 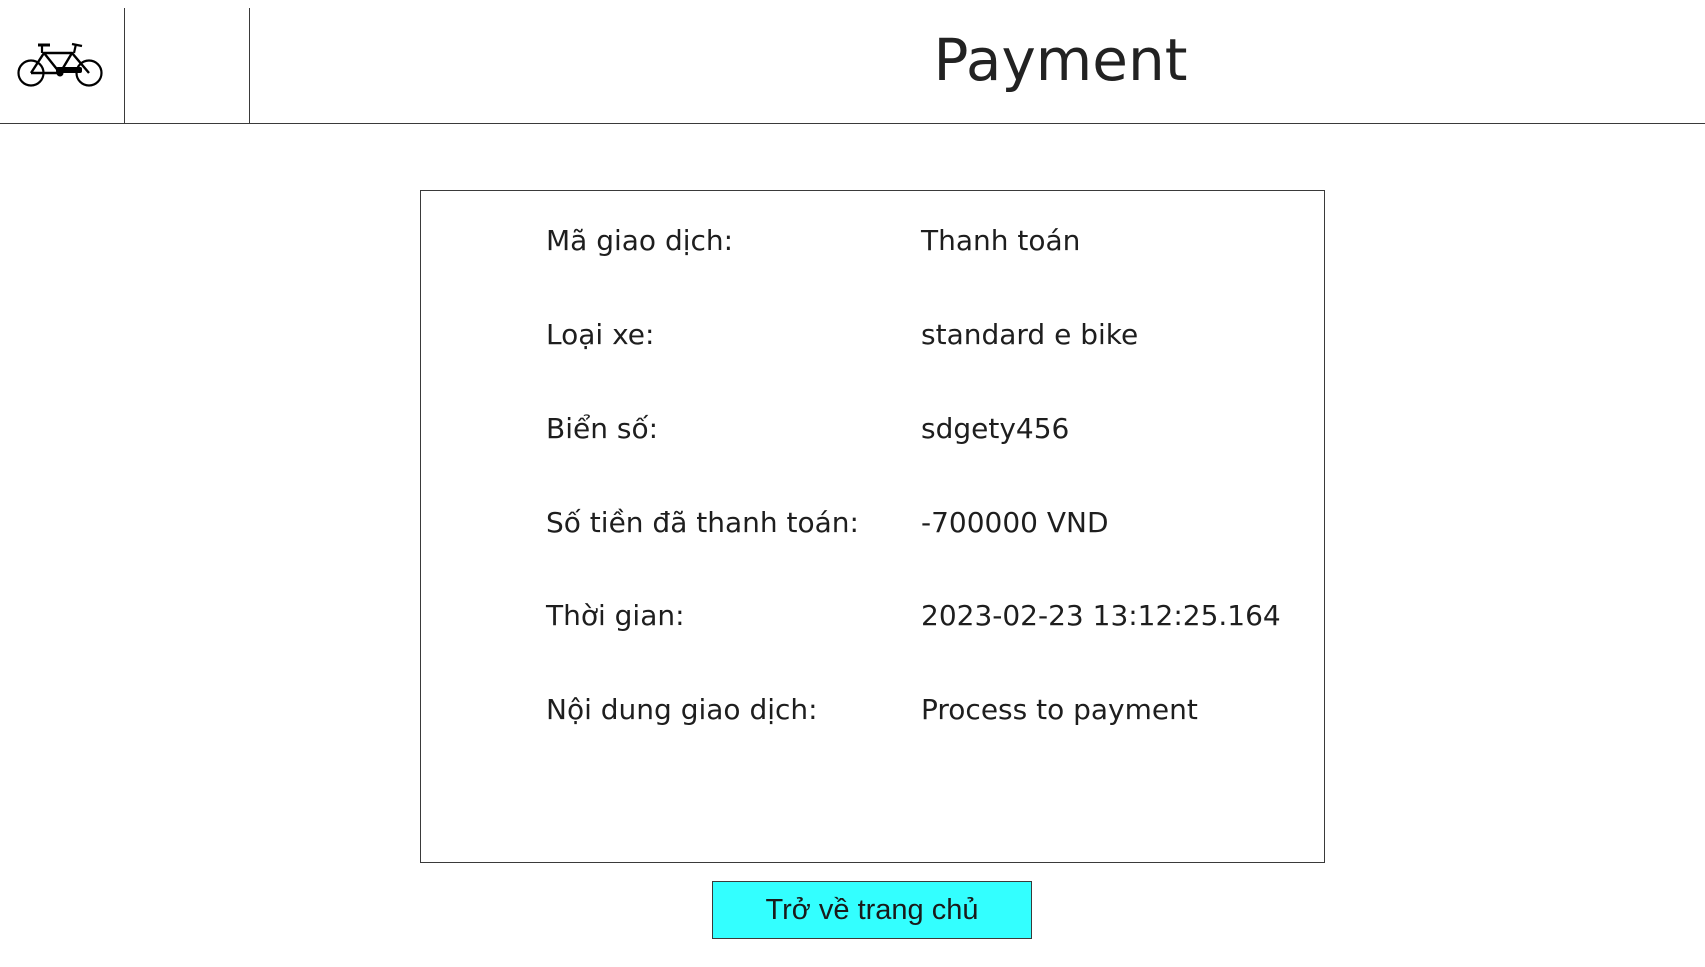 What do you see at coordinates (702, 522) in the screenshot?
I see `amount-paid-label: Số tiền đã thanh toán:` at bounding box center [702, 522].